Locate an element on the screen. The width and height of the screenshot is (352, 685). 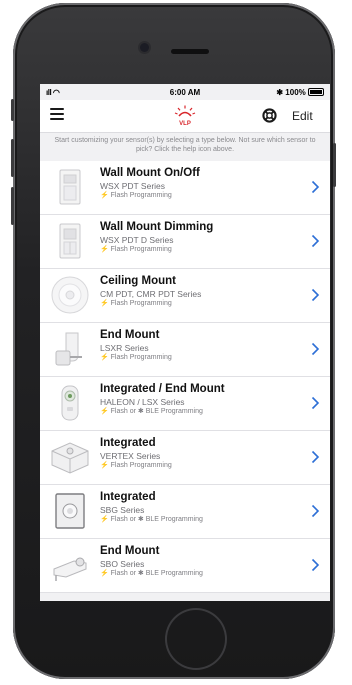
sensor-series: CM PDT, CMR PDT Series is located at coordinates (151, 294).